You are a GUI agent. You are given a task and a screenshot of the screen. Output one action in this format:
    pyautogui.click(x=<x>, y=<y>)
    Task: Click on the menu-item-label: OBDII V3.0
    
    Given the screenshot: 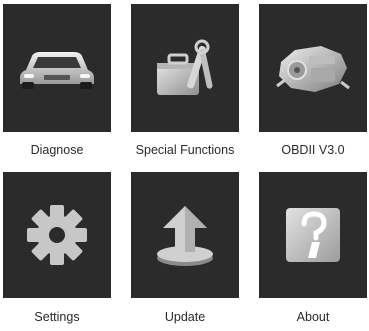 What is the action you would take?
    pyautogui.click(x=313, y=150)
    